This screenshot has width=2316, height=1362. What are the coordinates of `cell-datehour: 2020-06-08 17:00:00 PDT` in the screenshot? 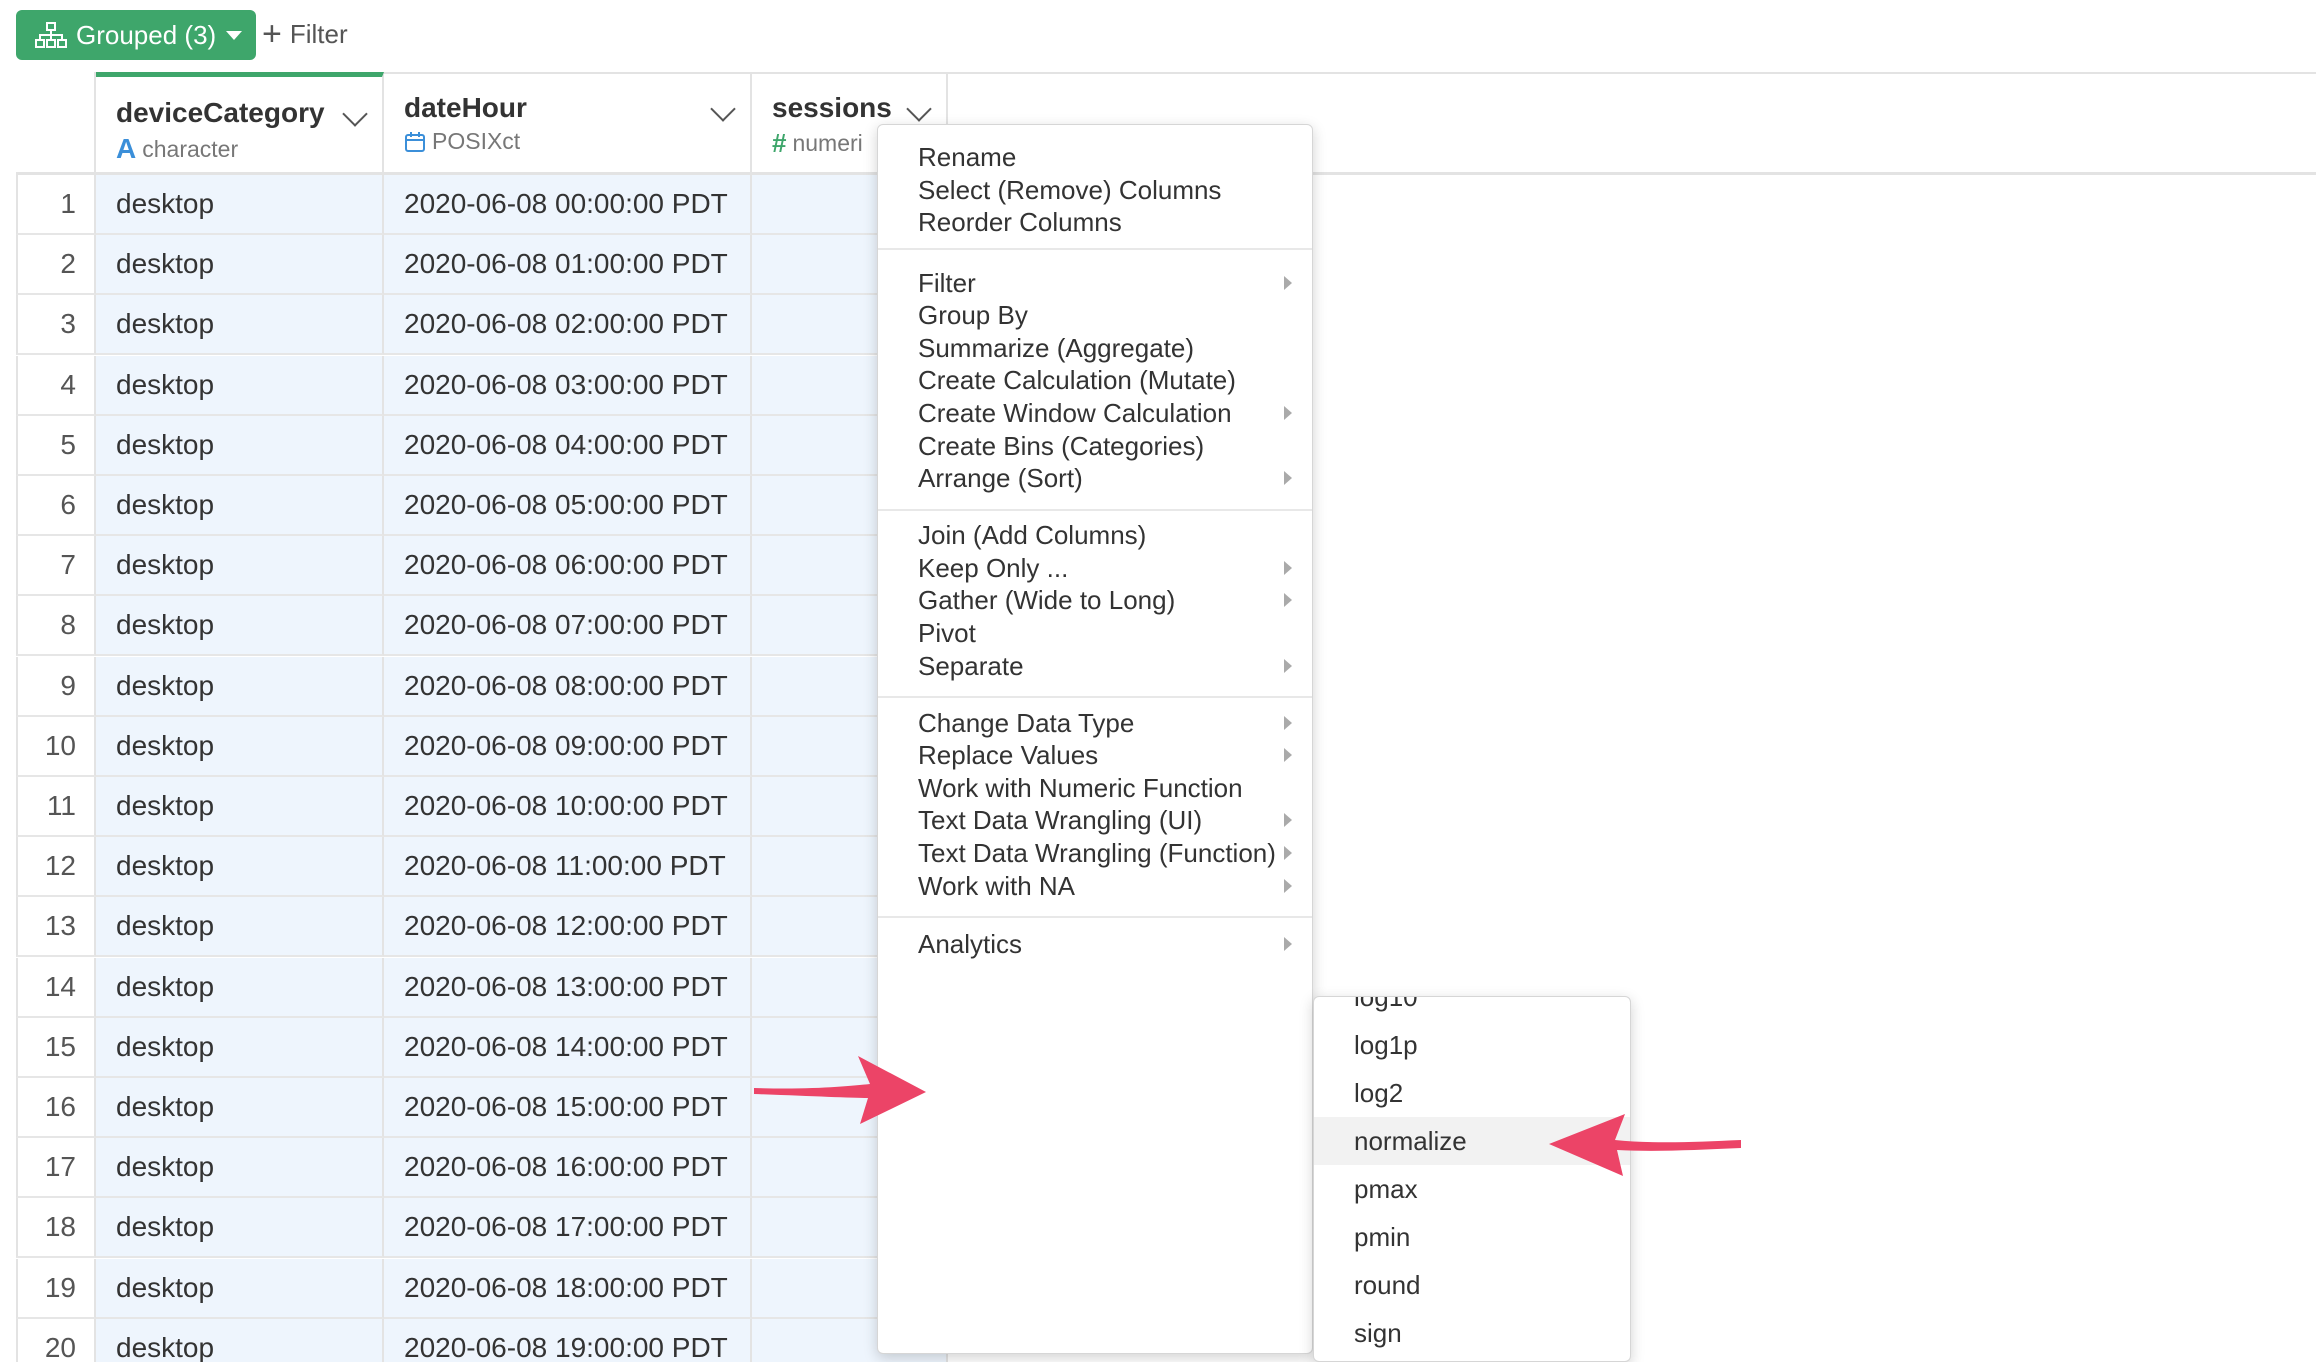 It's located at (568, 1228).